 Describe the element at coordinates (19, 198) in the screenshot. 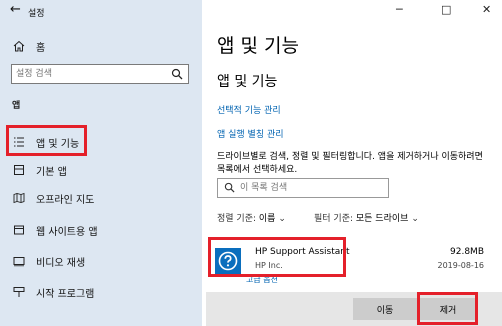

I see `map-icon` at that location.